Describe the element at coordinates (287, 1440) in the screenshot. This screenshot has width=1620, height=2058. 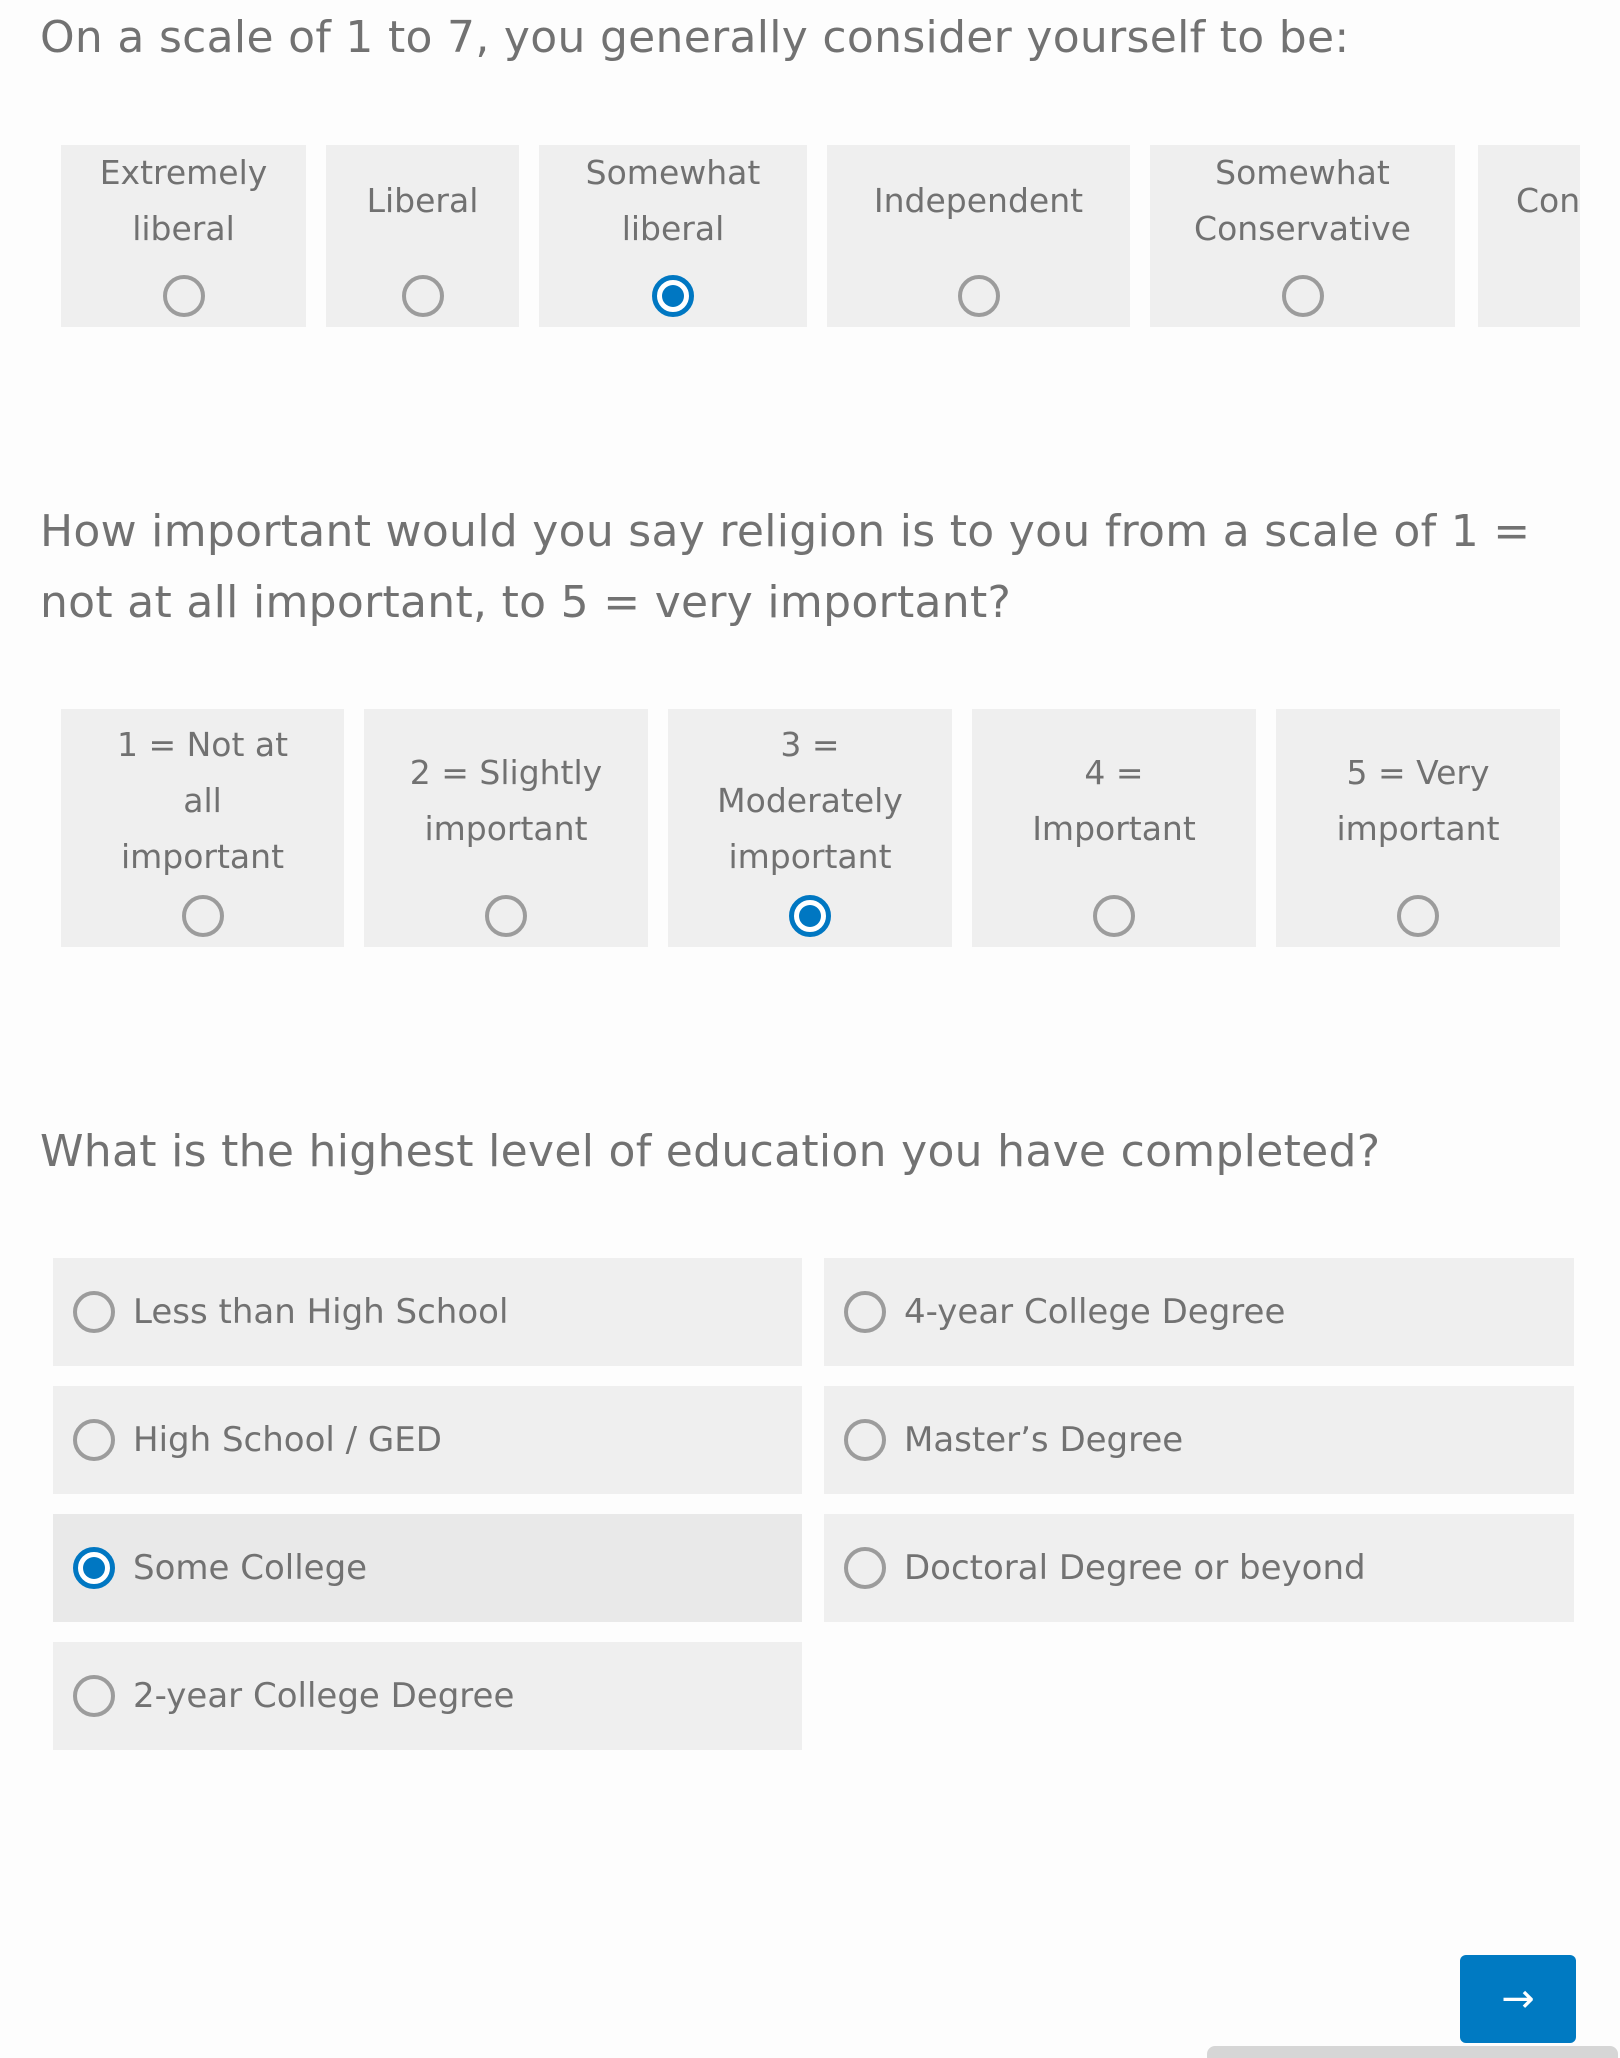
I see `option-label: High School / GED` at that location.